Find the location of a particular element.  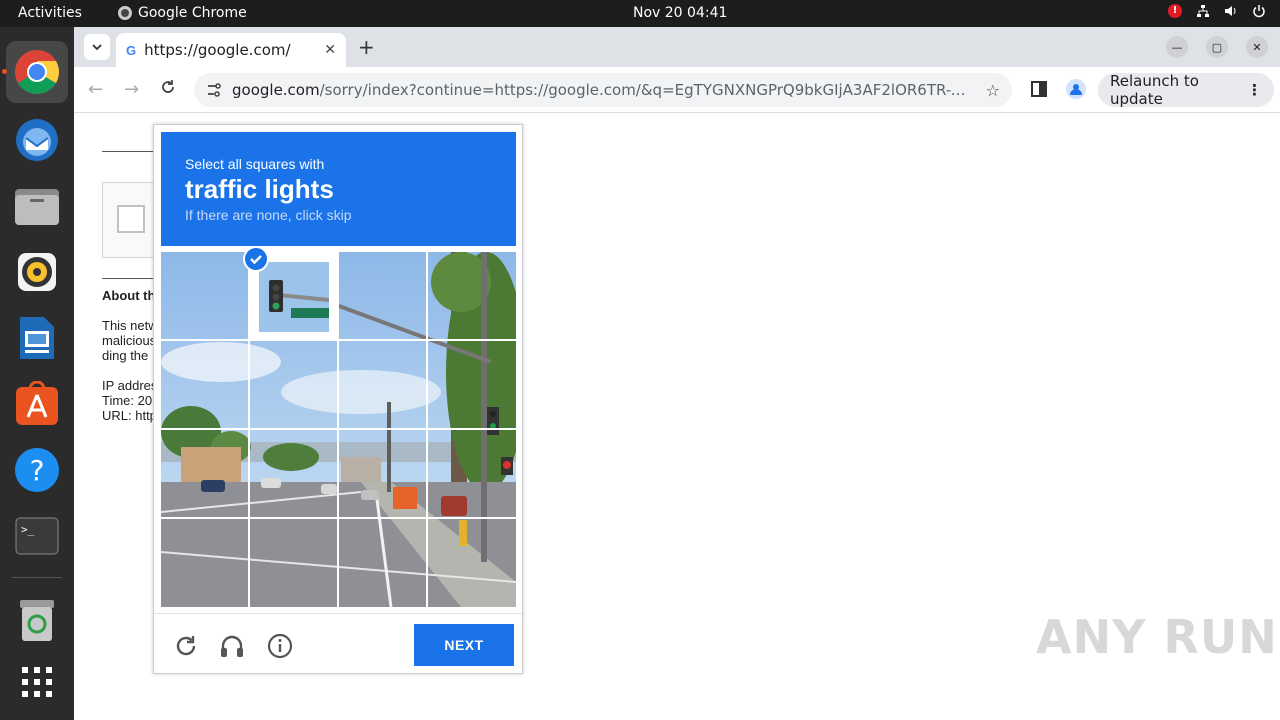

captcha-footer: NEXT is located at coordinates (338, 644).